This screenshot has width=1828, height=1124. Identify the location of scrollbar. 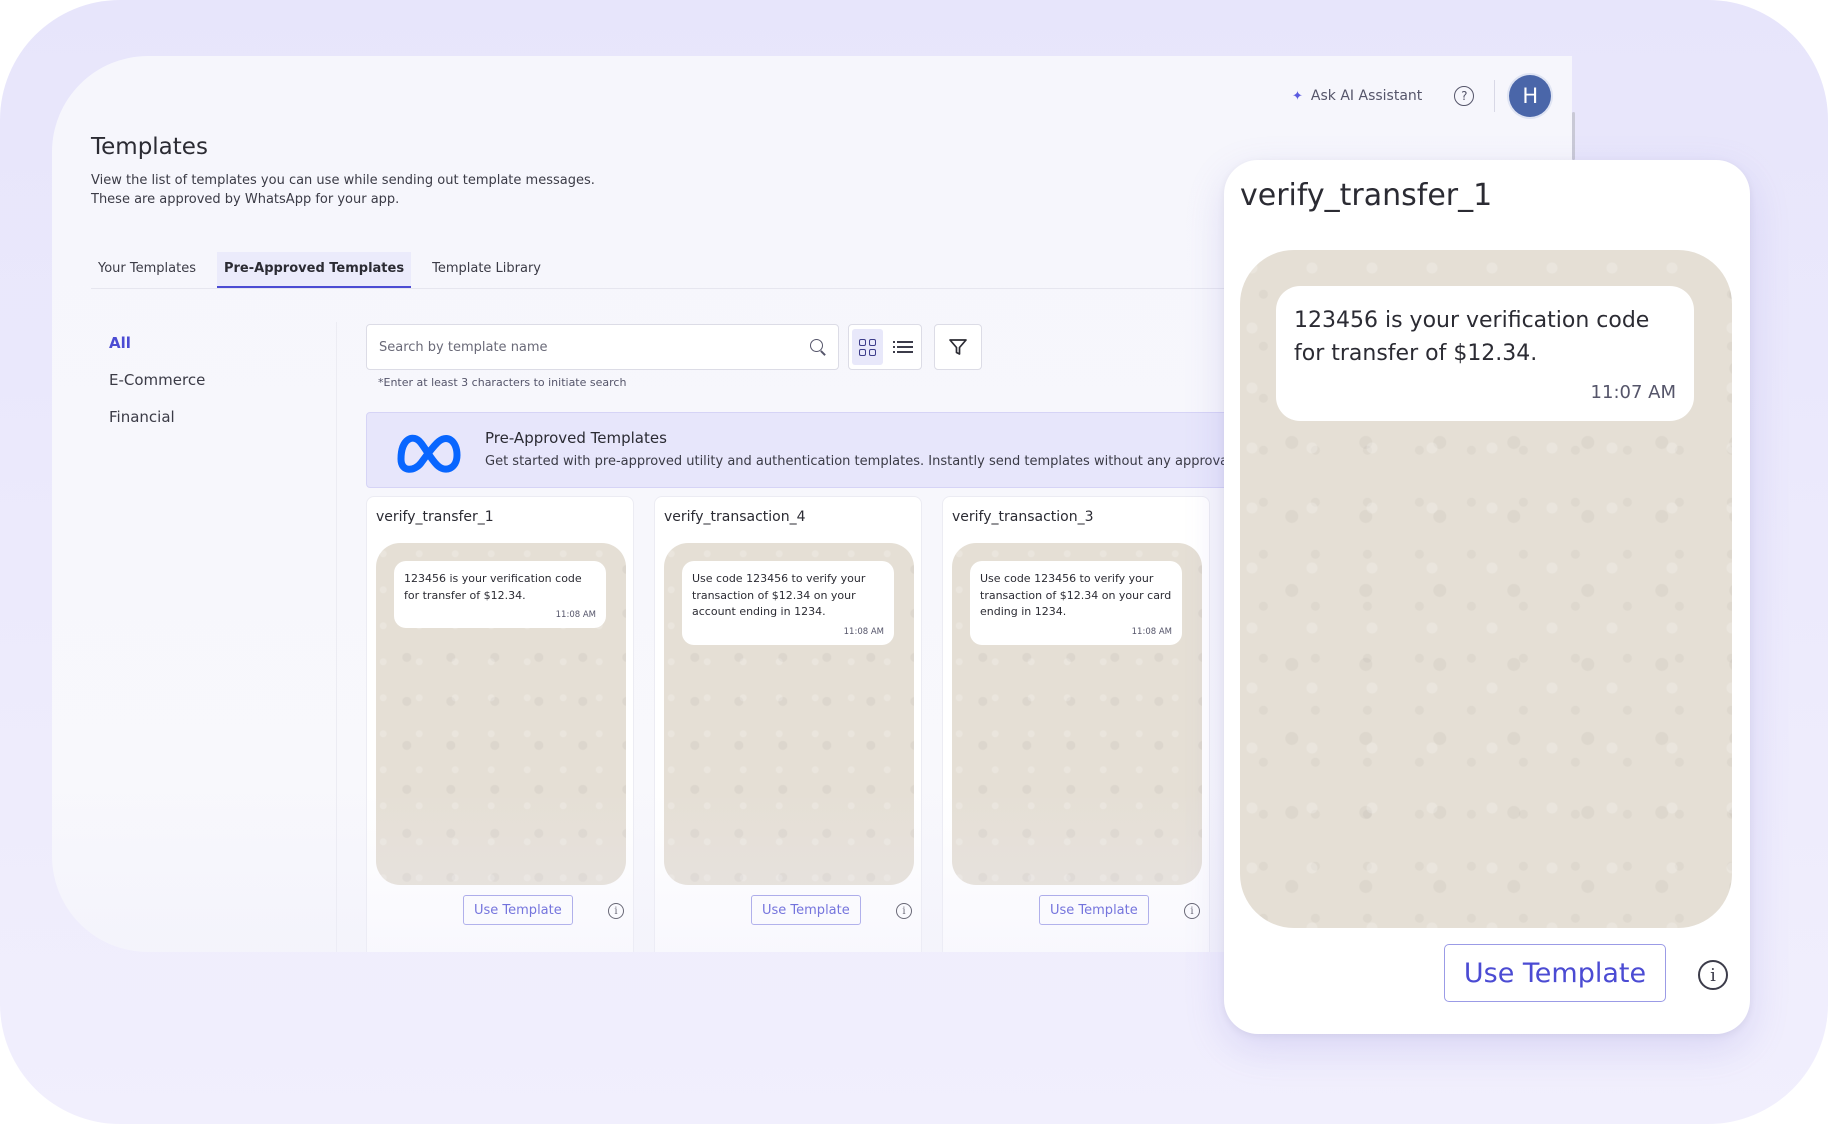
(1573, 136).